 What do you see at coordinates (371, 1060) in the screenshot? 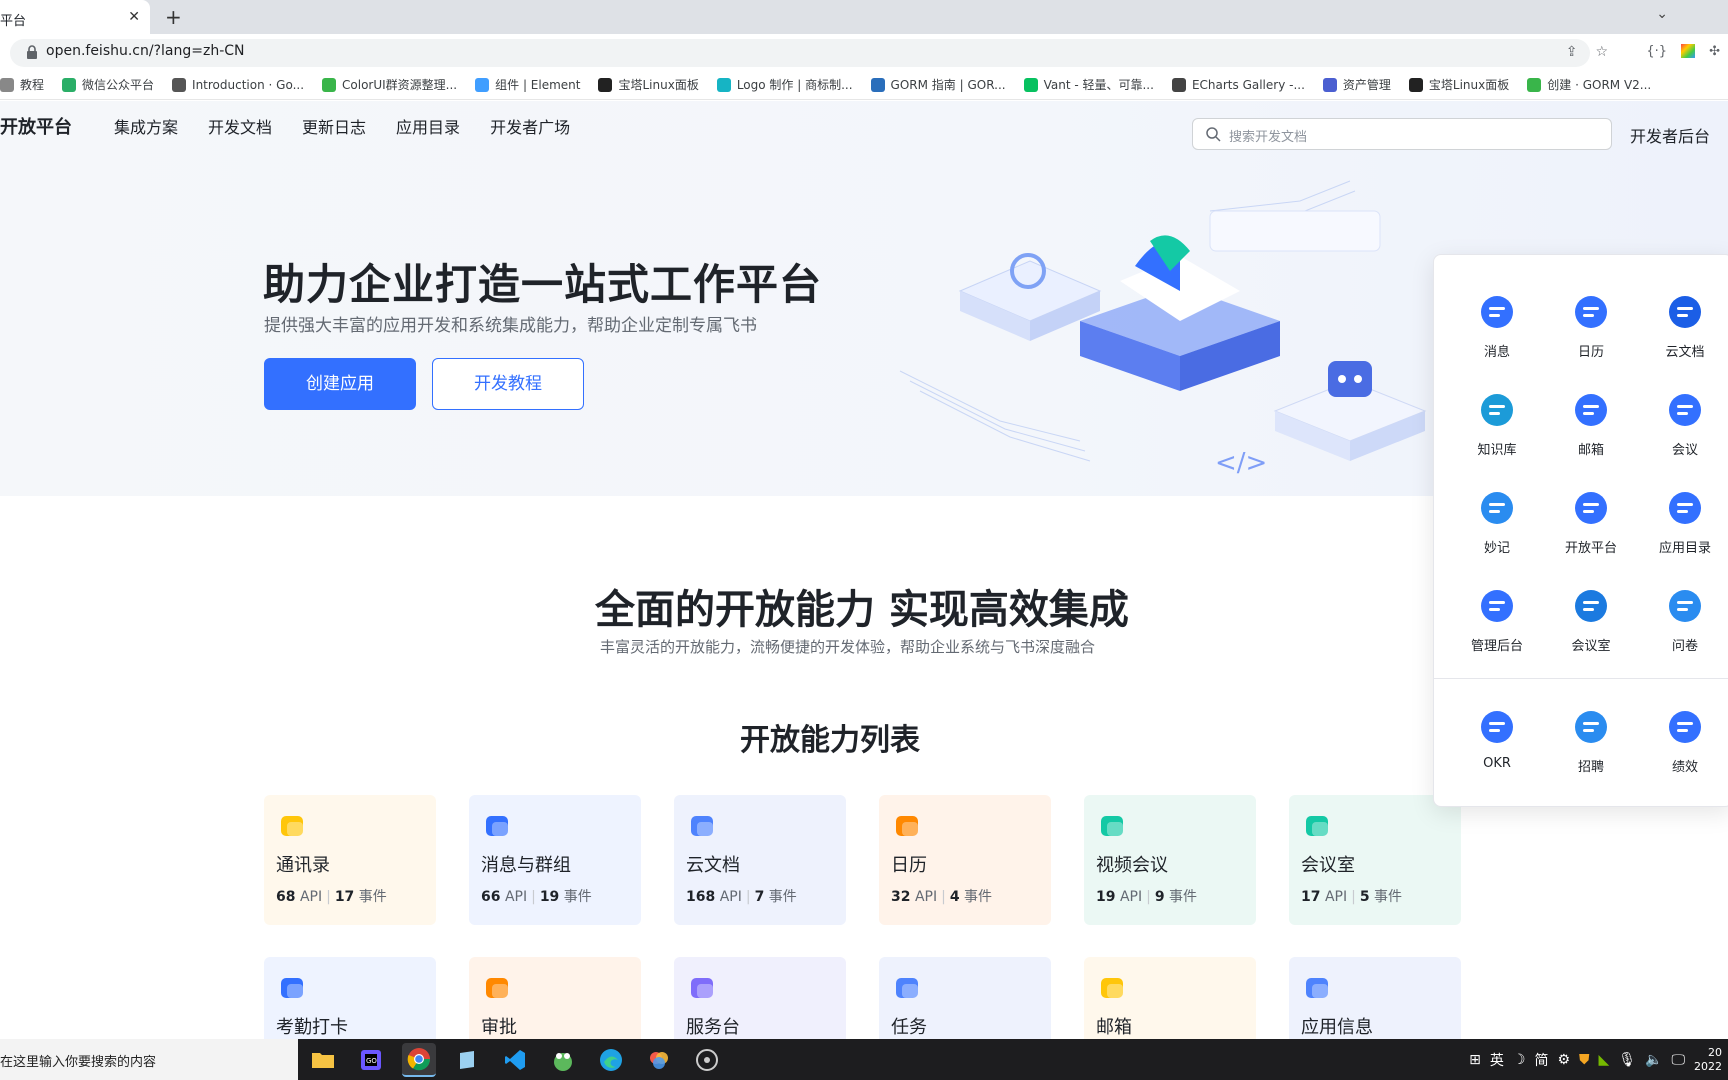
I see `goland-icon: GO` at bounding box center [371, 1060].